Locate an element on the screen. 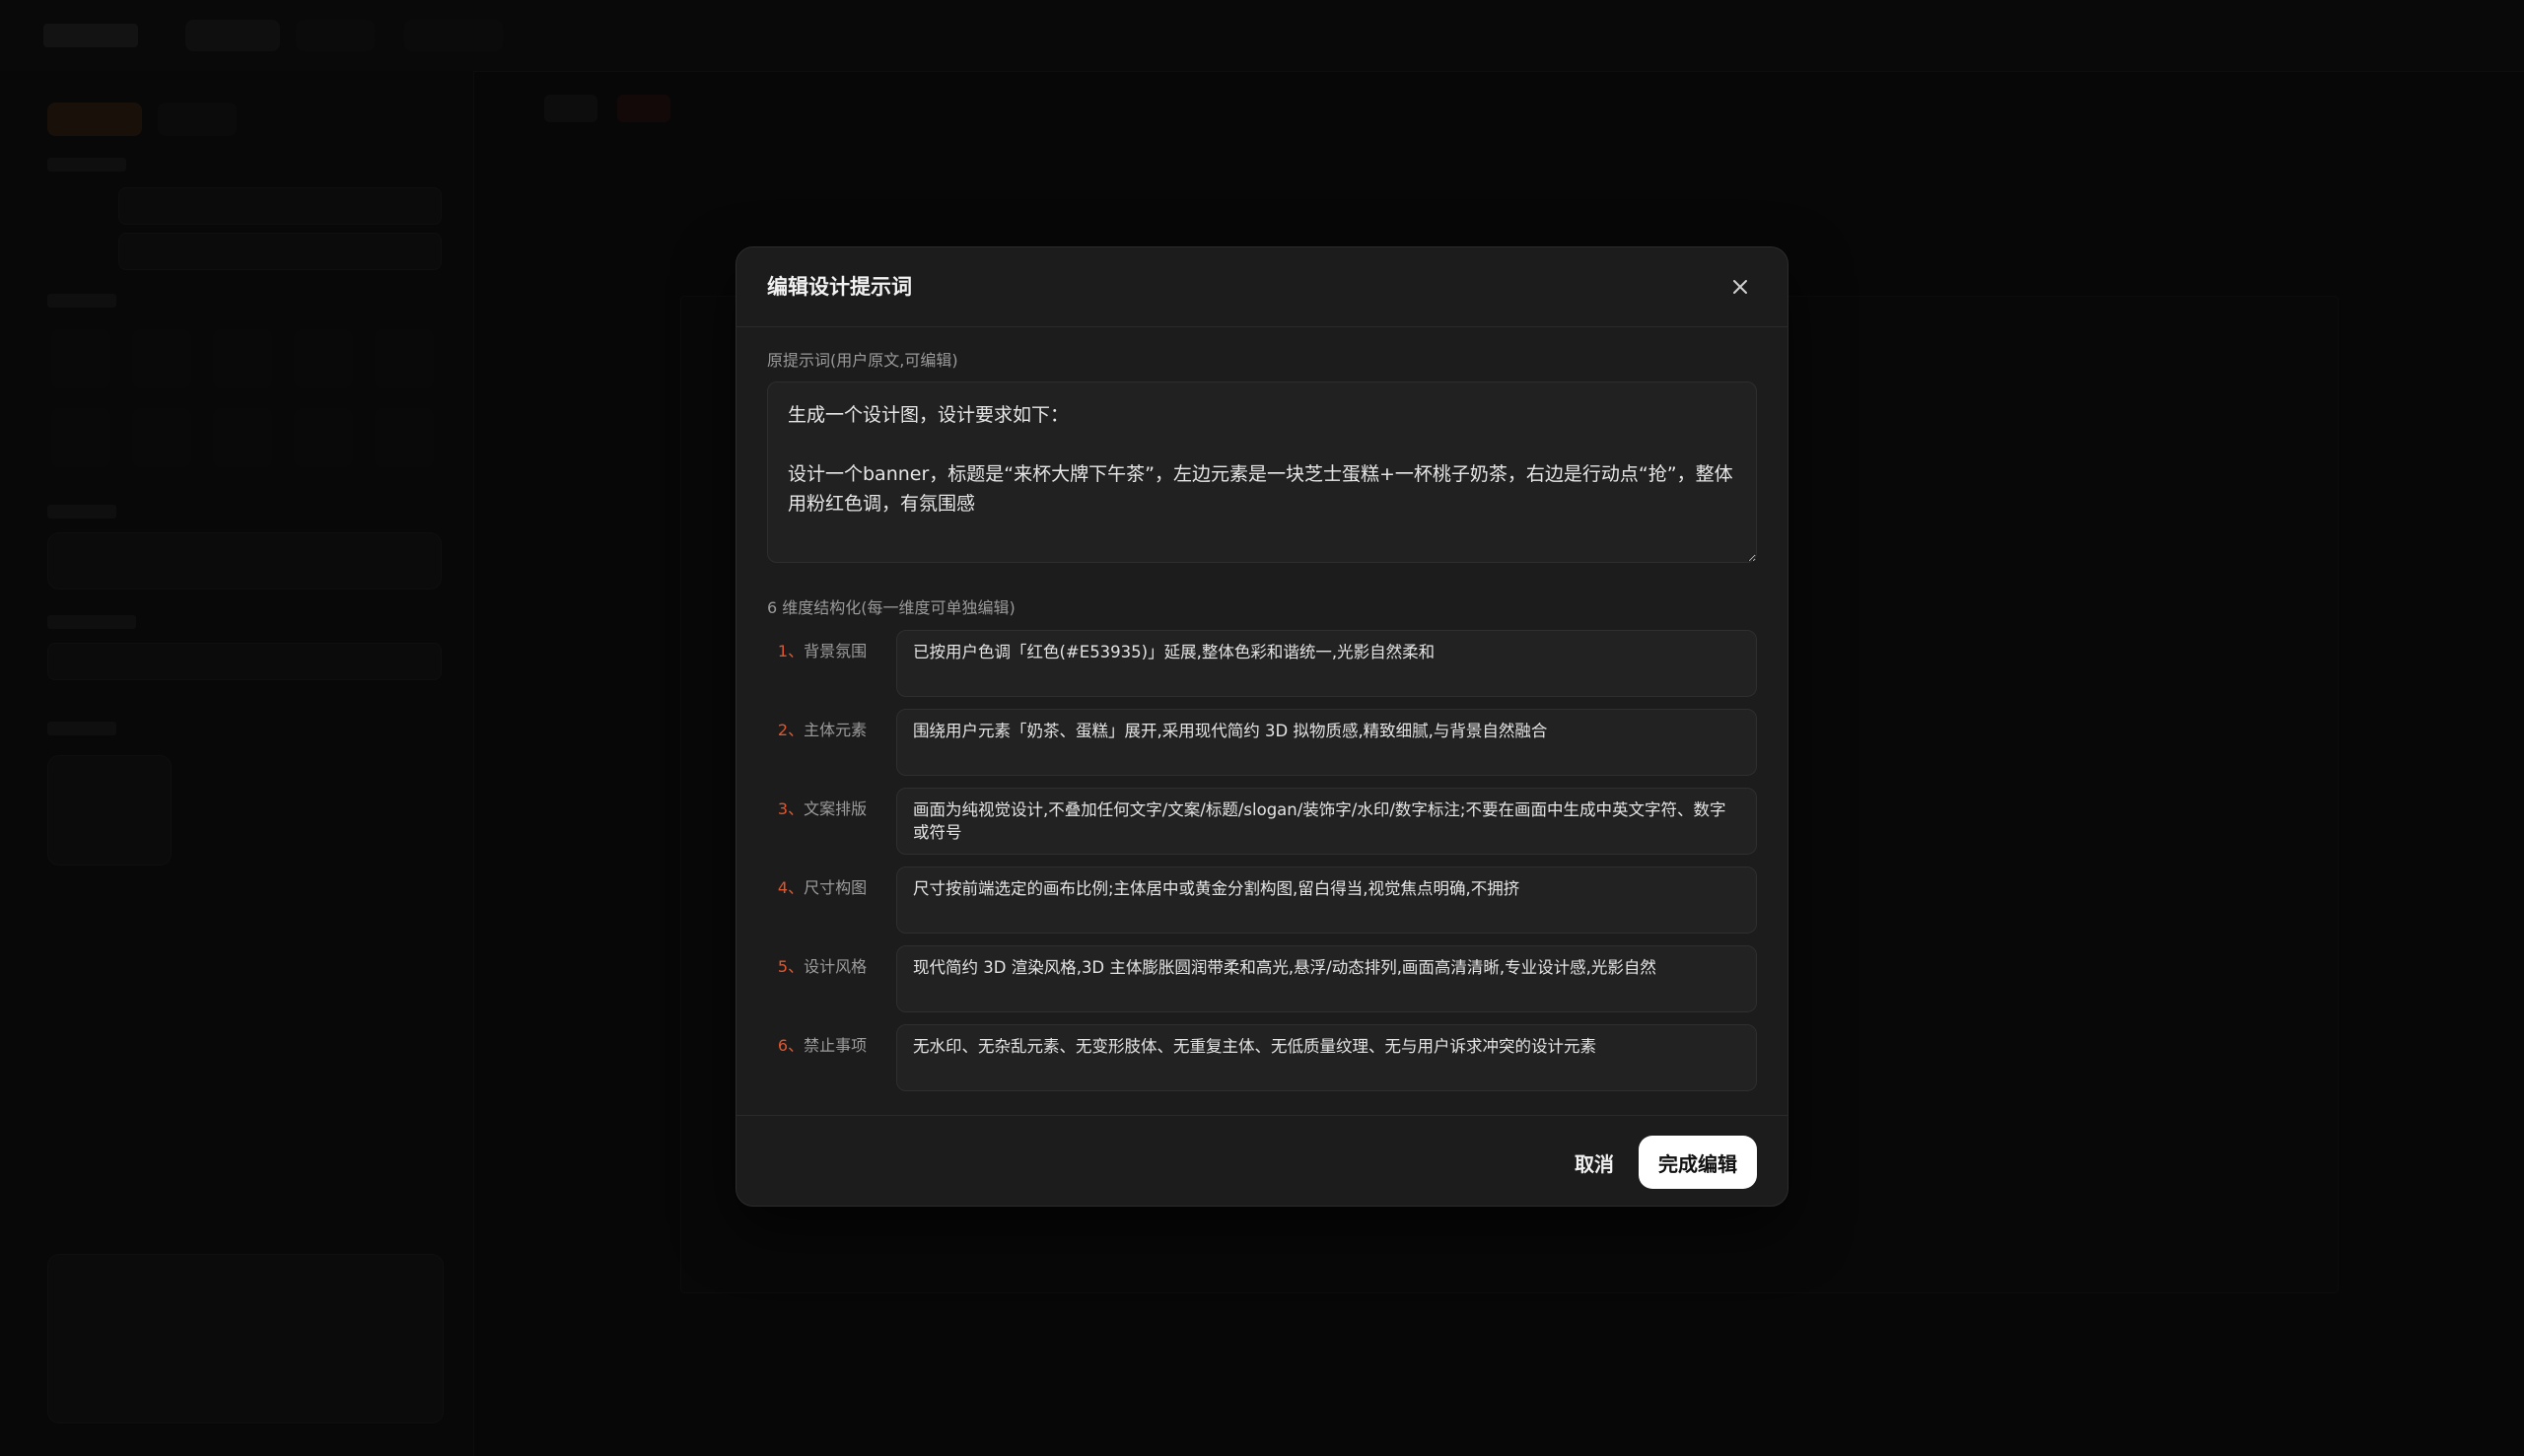 The width and height of the screenshot is (2524, 1456). done-editing-button: 完成编辑 is located at coordinates (1698, 1162).